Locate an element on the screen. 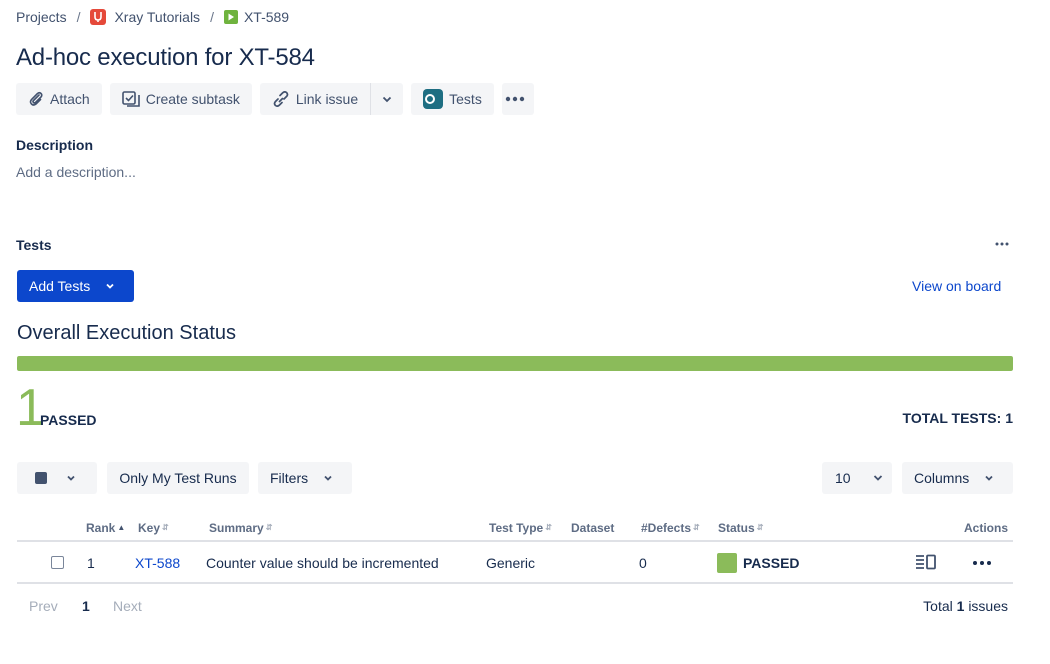  issue-toolbar: Attach Create subtask Link issue Tests is located at coordinates (275, 99).